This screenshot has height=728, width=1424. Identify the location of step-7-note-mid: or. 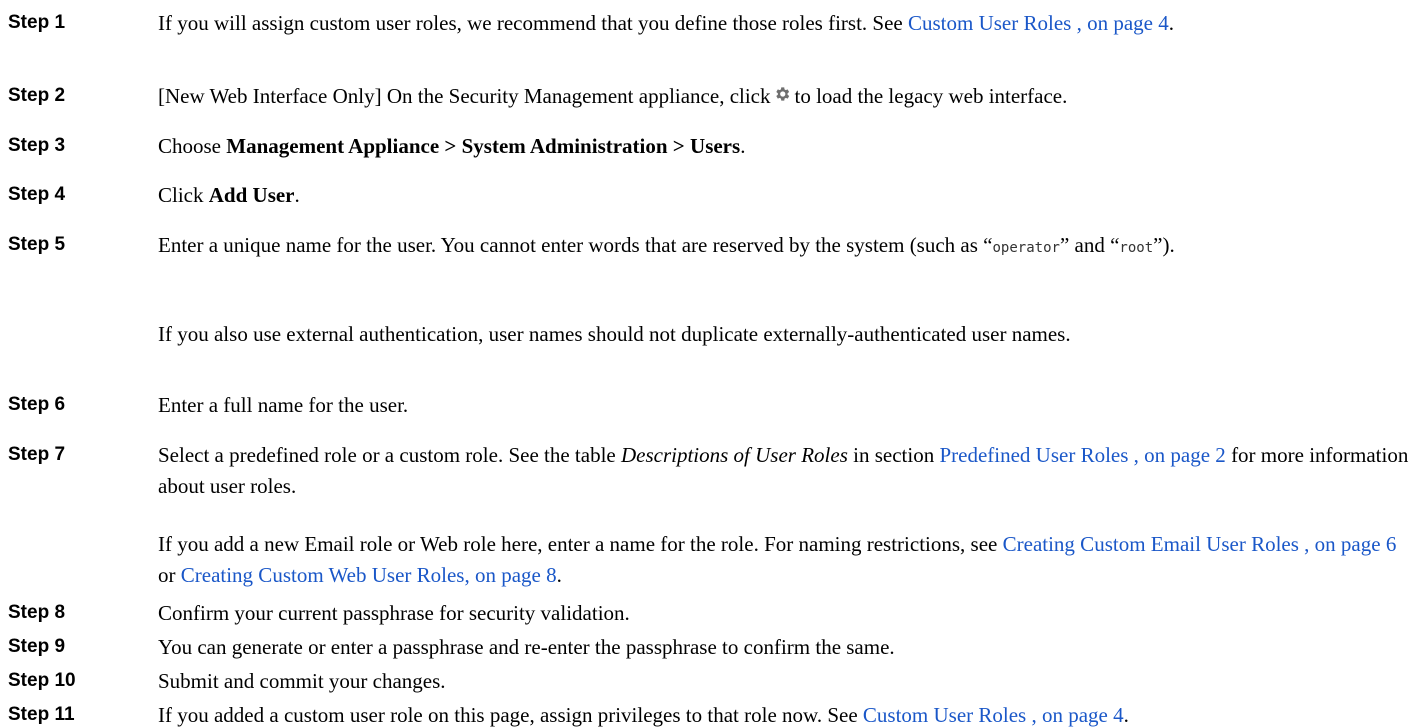
(169, 575).